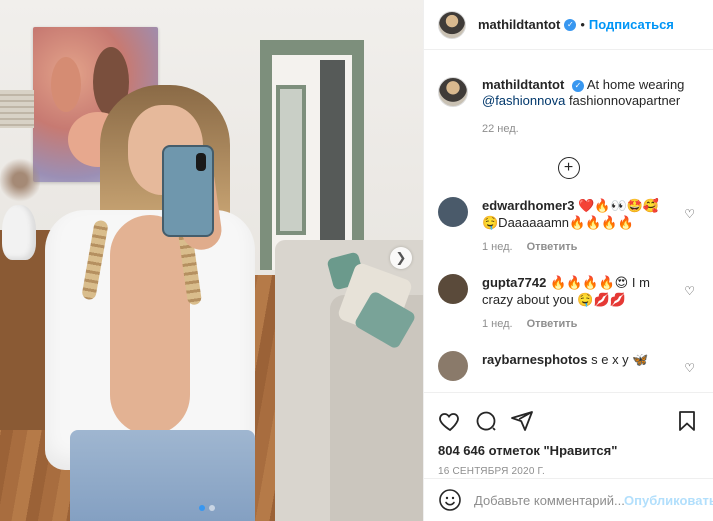  I want to click on dried-plant, so click(20, 180).